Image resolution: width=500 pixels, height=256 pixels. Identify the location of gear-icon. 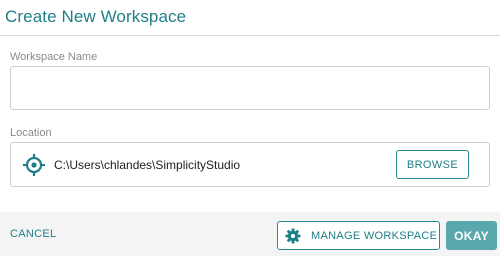
(293, 236).